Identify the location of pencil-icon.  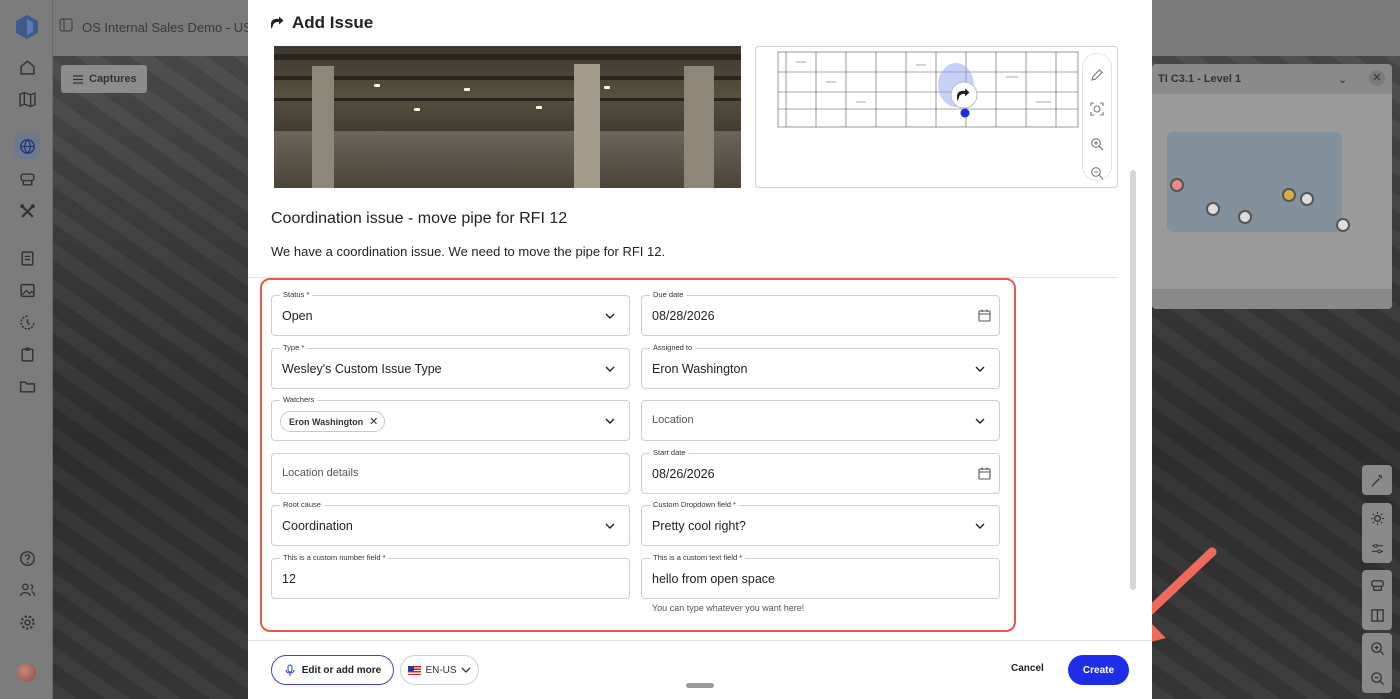
(1097, 75).